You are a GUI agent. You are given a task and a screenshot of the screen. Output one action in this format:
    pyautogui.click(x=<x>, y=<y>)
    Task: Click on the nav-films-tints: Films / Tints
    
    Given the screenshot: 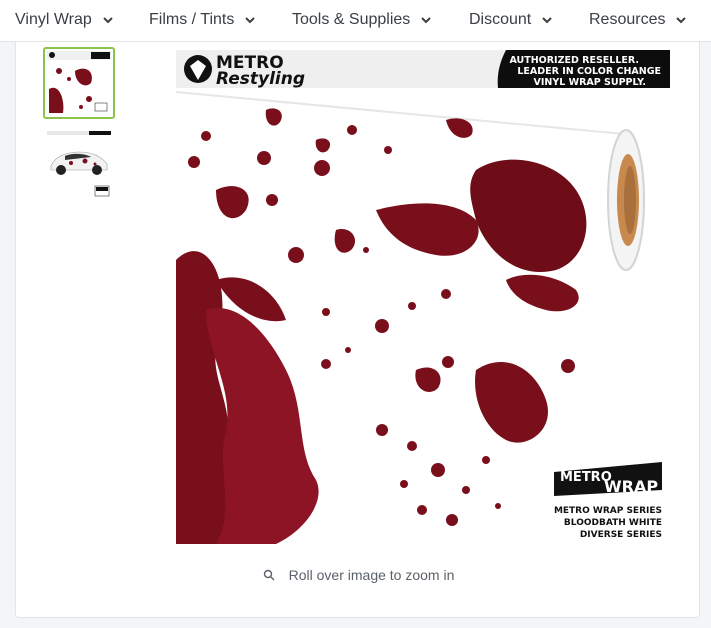 What is the action you would take?
    pyautogui.click(x=202, y=20)
    